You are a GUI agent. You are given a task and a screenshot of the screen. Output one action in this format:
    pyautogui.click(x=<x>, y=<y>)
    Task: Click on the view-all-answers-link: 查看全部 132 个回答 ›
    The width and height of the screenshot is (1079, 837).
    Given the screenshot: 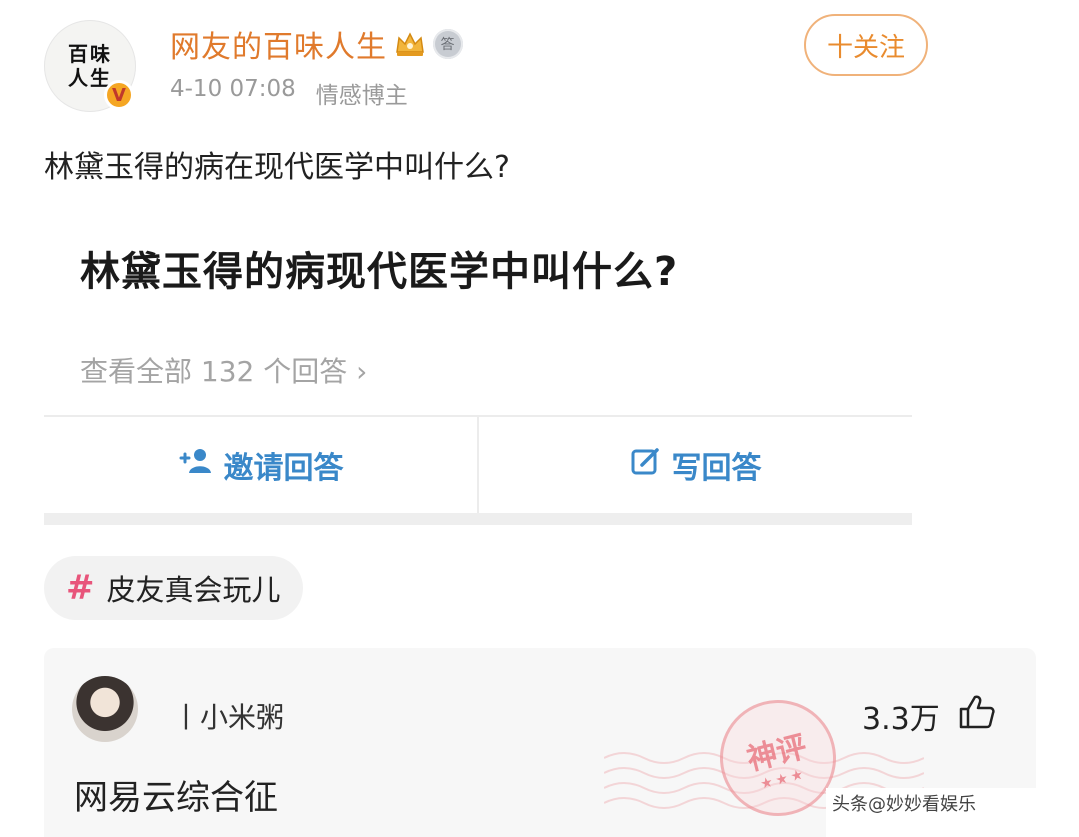 What is the action you would take?
    pyautogui.click(x=223, y=370)
    